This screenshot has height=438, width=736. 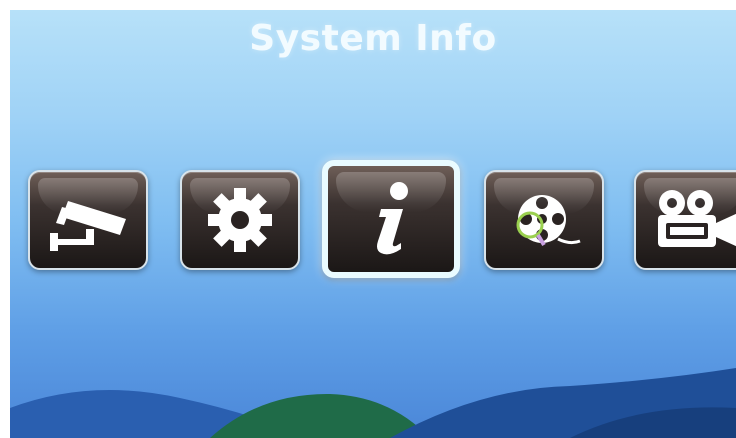 I want to click on menu-item-system-info, so click(x=391, y=219).